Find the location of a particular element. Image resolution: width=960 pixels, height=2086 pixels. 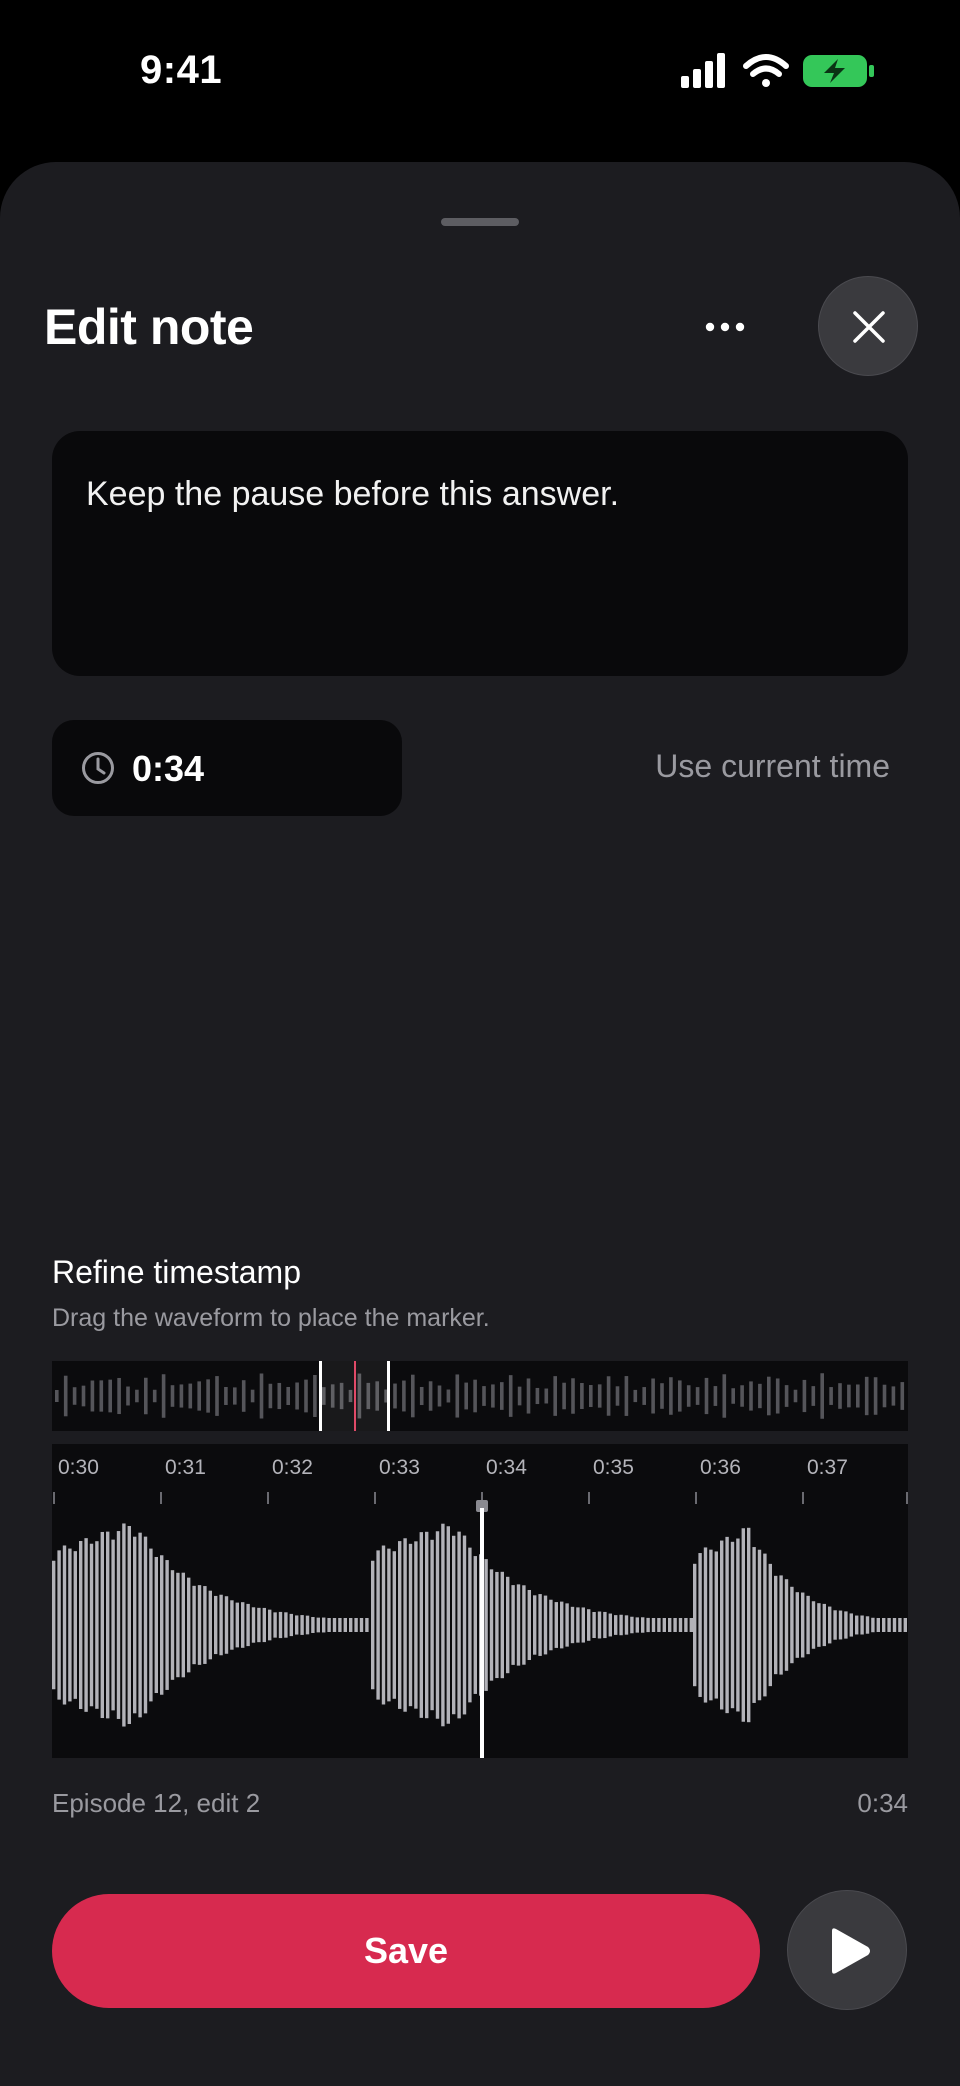

waveform-overview is located at coordinates (480, 1396).